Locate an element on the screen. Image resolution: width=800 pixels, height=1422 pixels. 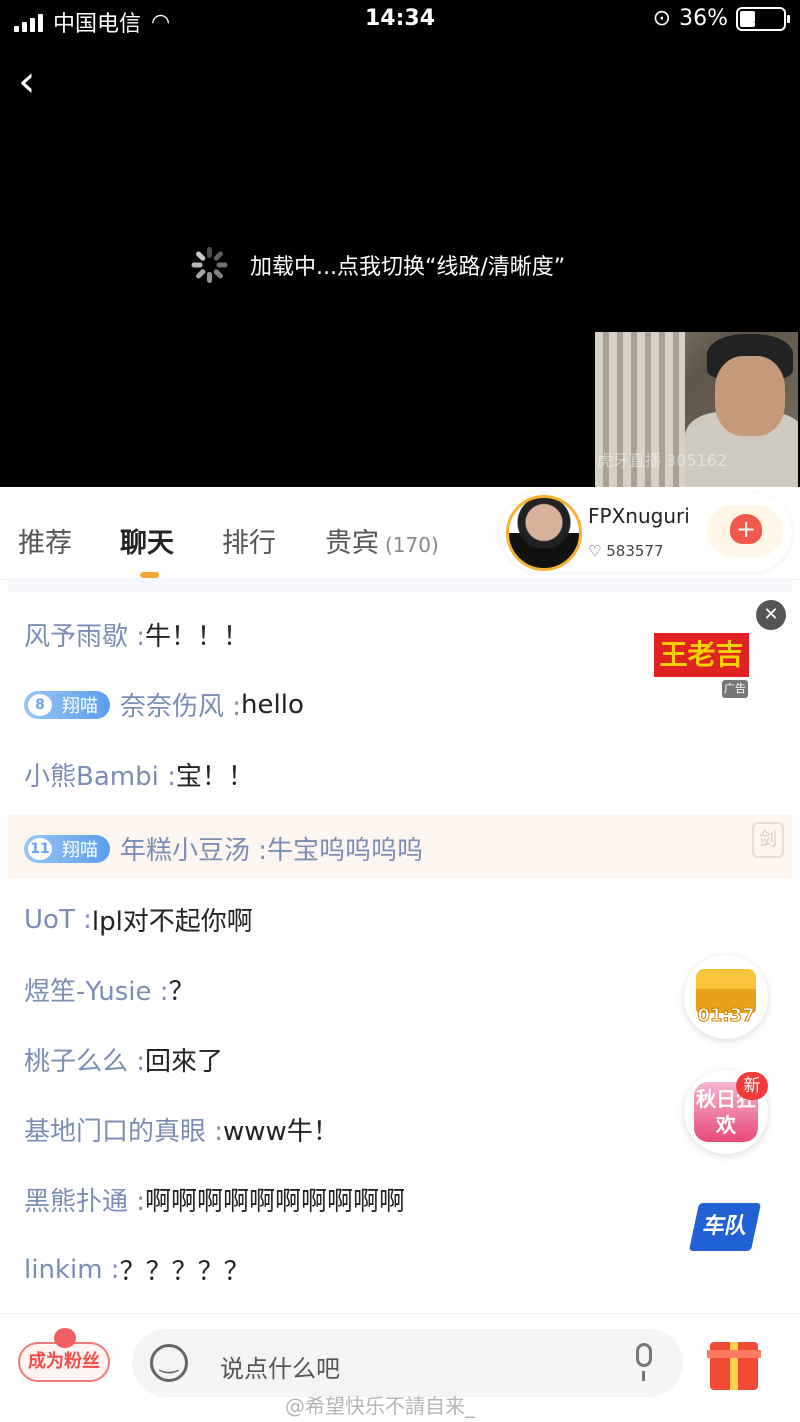
tab-vip: 贵宾 (170) is located at coordinates (382, 540).